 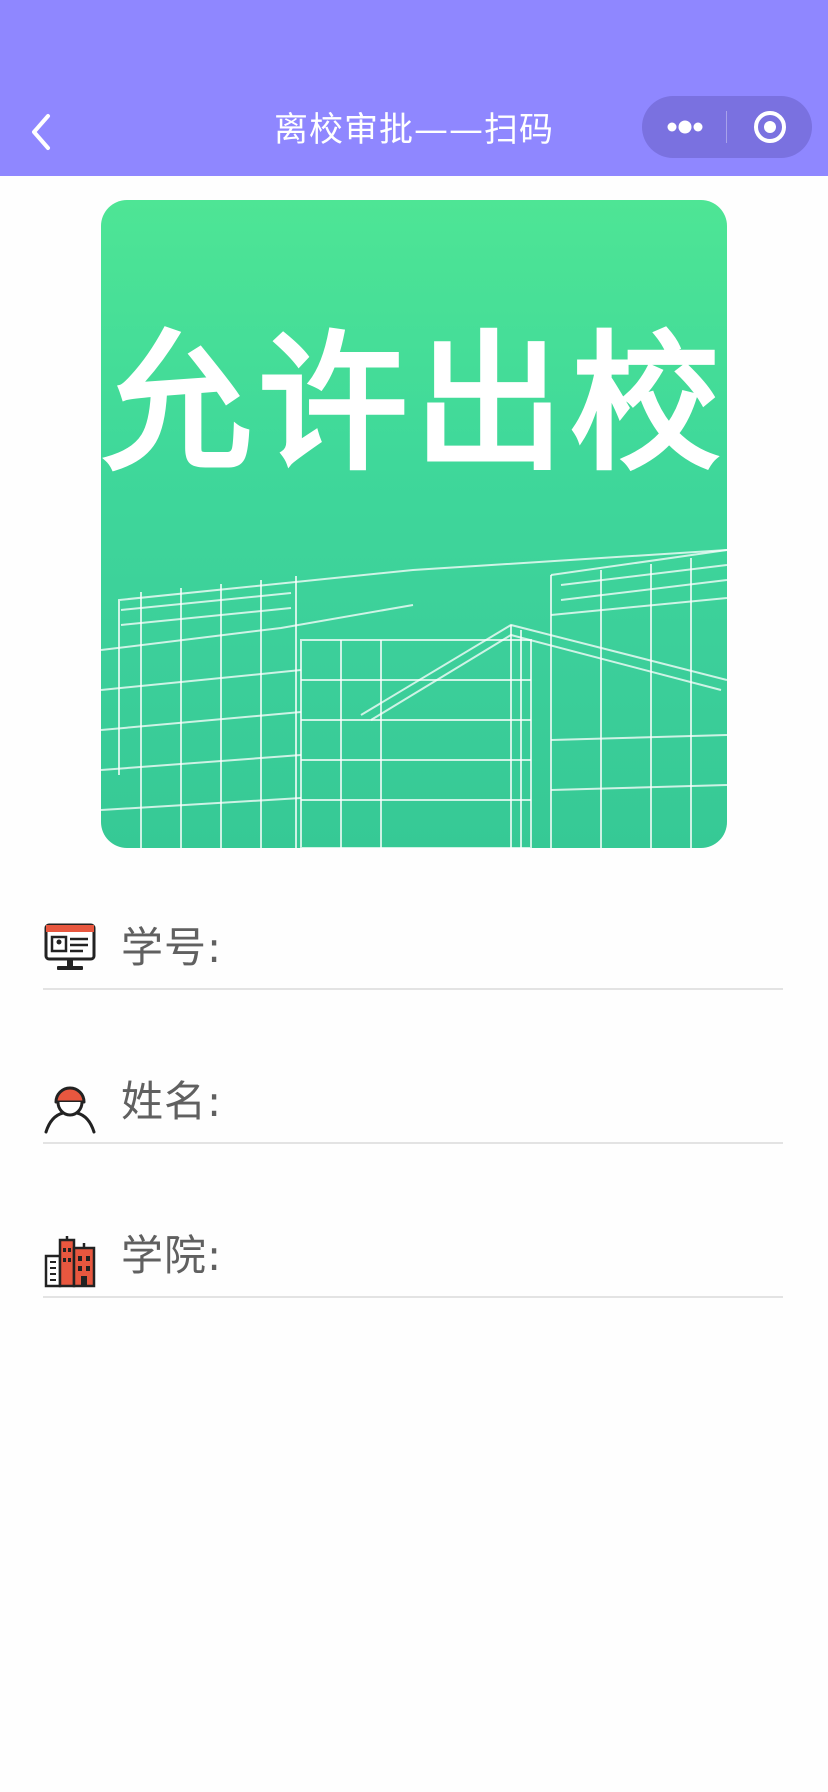 I want to click on college-row: 学院:, so click(x=413, y=1248).